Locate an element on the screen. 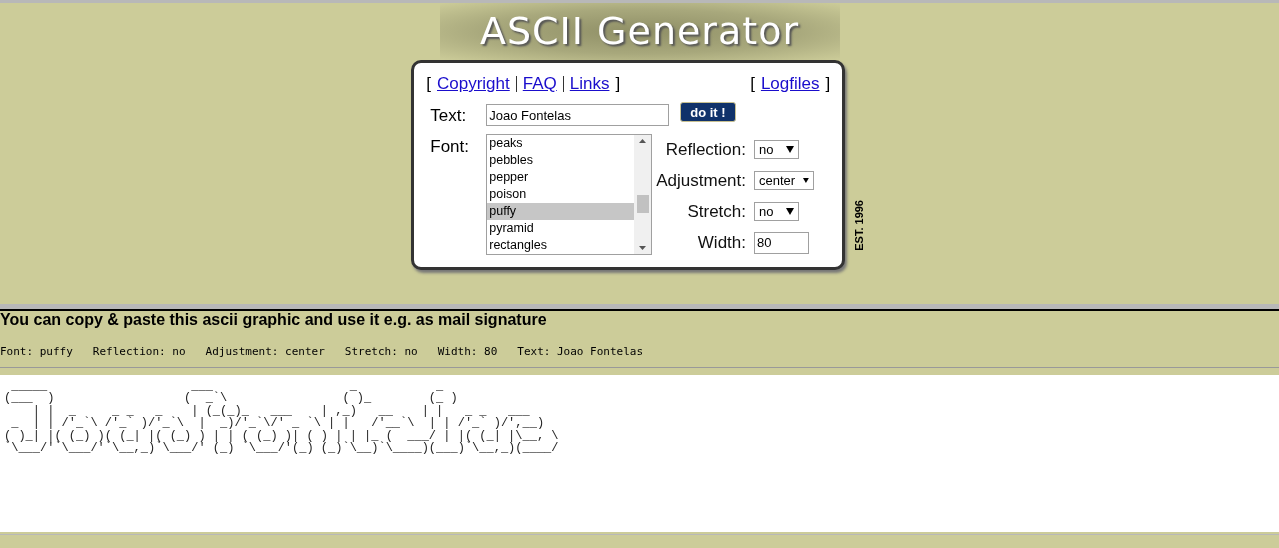 Image resolution: width=1279 pixels, height=548 pixels. info-text: Width: 80 is located at coordinates (467, 352).